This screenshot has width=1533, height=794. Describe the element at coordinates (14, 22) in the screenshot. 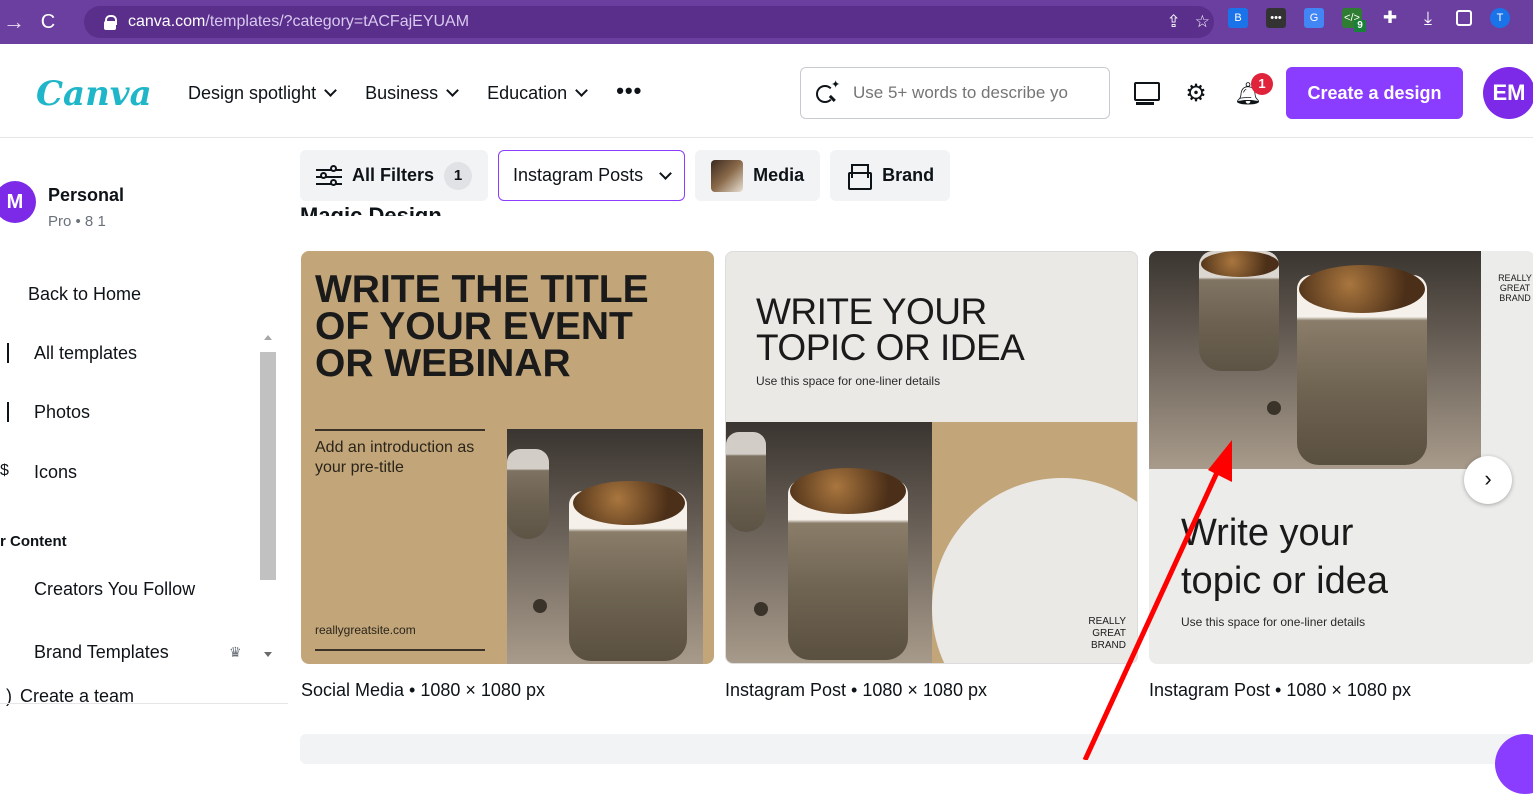

I see `forward-icon: →` at that location.